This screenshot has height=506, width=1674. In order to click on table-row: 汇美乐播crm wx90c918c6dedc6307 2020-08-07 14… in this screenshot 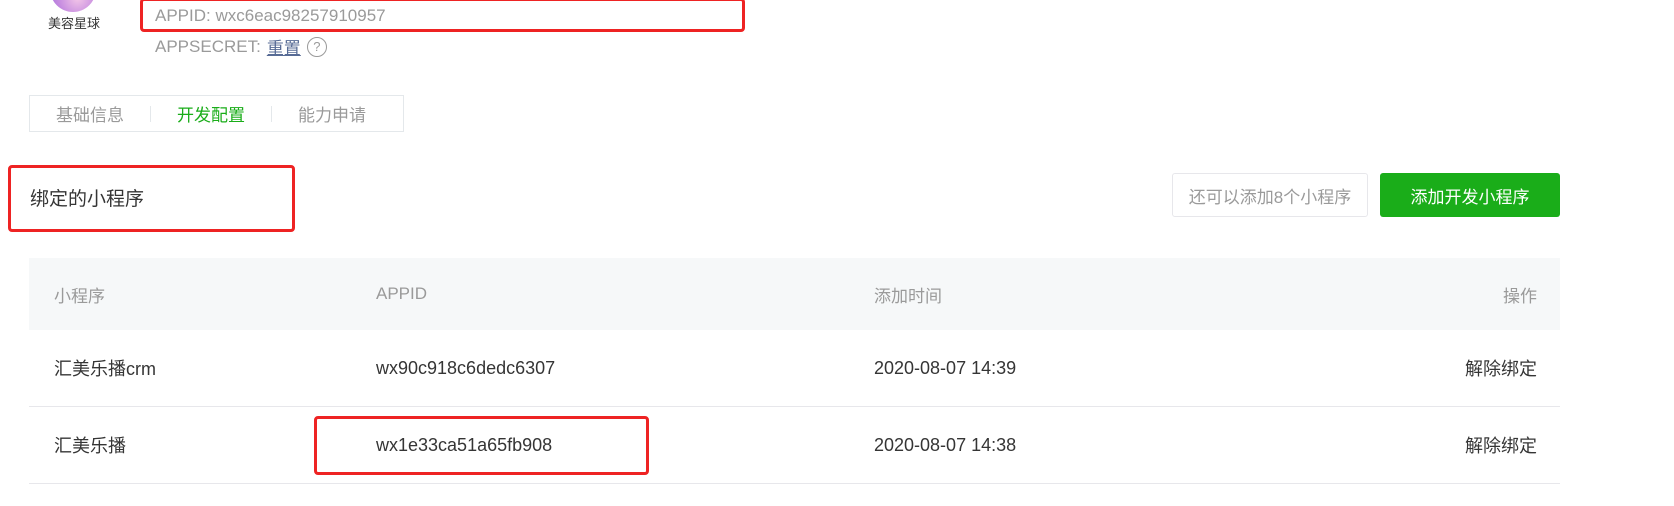, I will do `click(794, 368)`.